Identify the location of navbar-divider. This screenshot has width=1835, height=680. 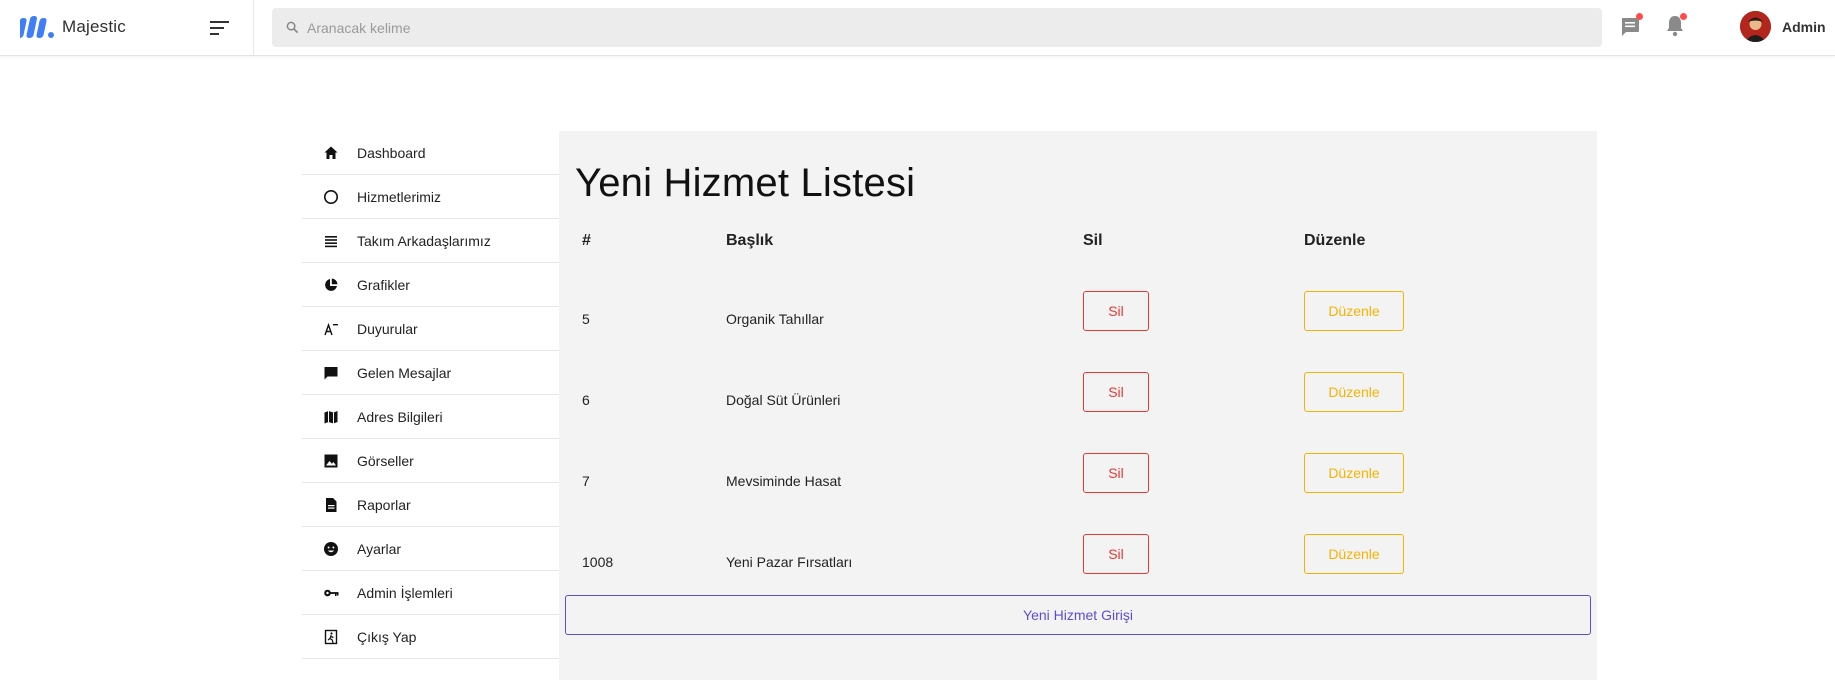
(253, 28).